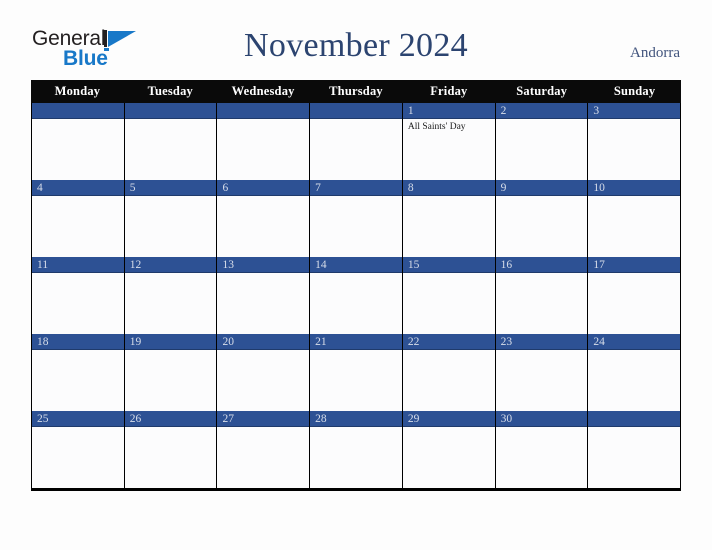  Describe the element at coordinates (448, 111) in the screenshot. I see `day-number: 1` at that location.